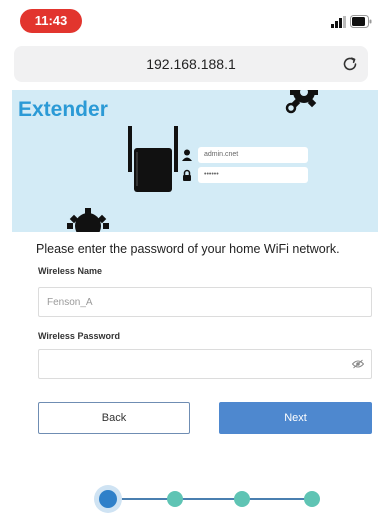 This screenshot has height=518, width=382. I want to click on progress-steps, so click(207, 499).